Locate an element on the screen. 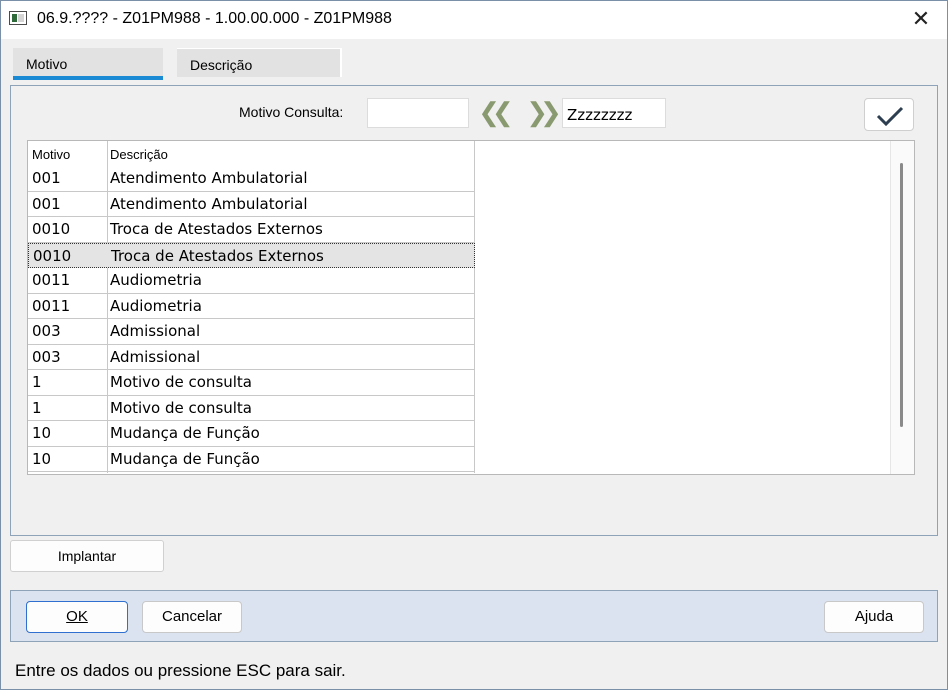 The image size is (948, 690). footer-bar: OK Cancelar Ajuda is located at coordinates (474, 616).